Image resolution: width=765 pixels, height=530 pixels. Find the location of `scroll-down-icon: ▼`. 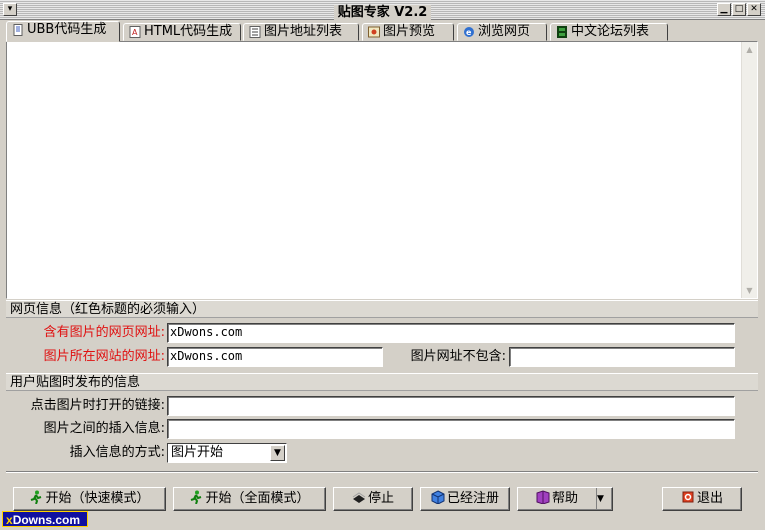

scroll-down-icon: ▼ is located at coordinates (749, 290).